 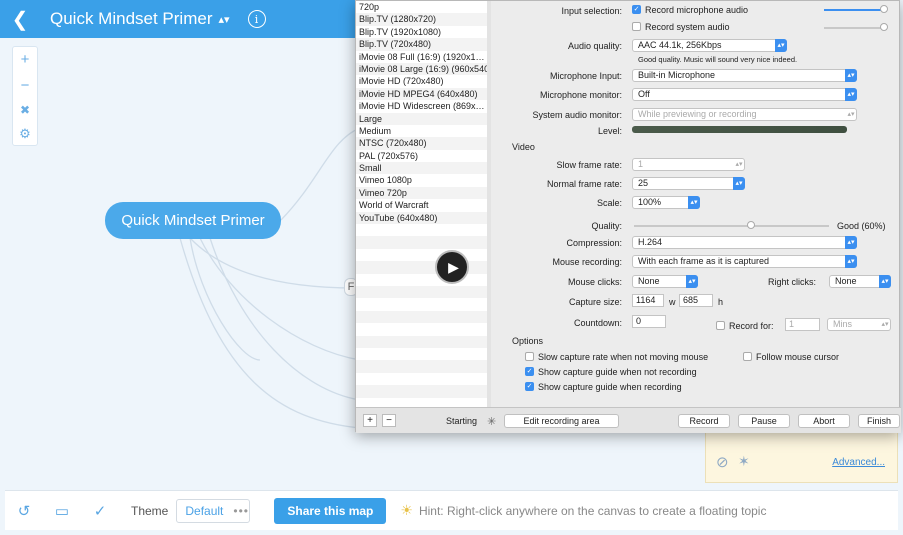 What do you see at coordinates (709, 45) in the screenshot?
I see `audio-quality-select: AAC 44.1k, 256Kbps ▴▾` at bounding box center [709, 45].